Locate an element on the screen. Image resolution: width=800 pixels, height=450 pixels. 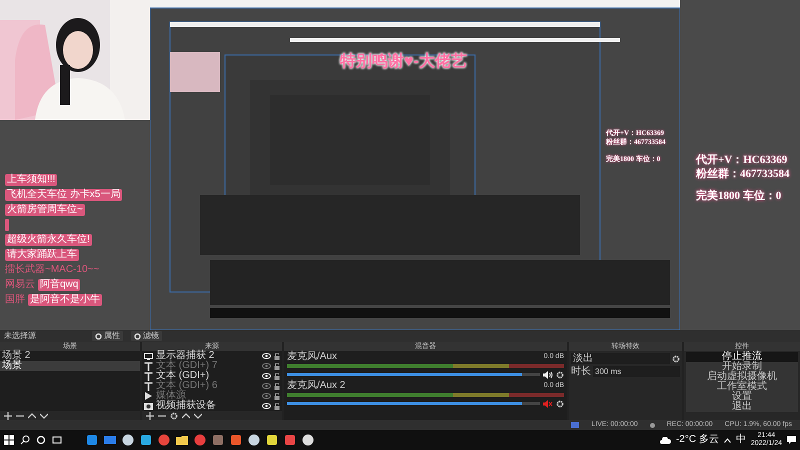
channel-name: 麦克风/Aux is located at coordinates (312, 357).